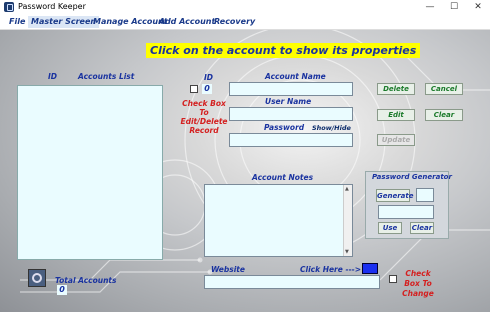 This screenshot has width=490, height=312. I want to click on change-checkbox, so click(393, 279).